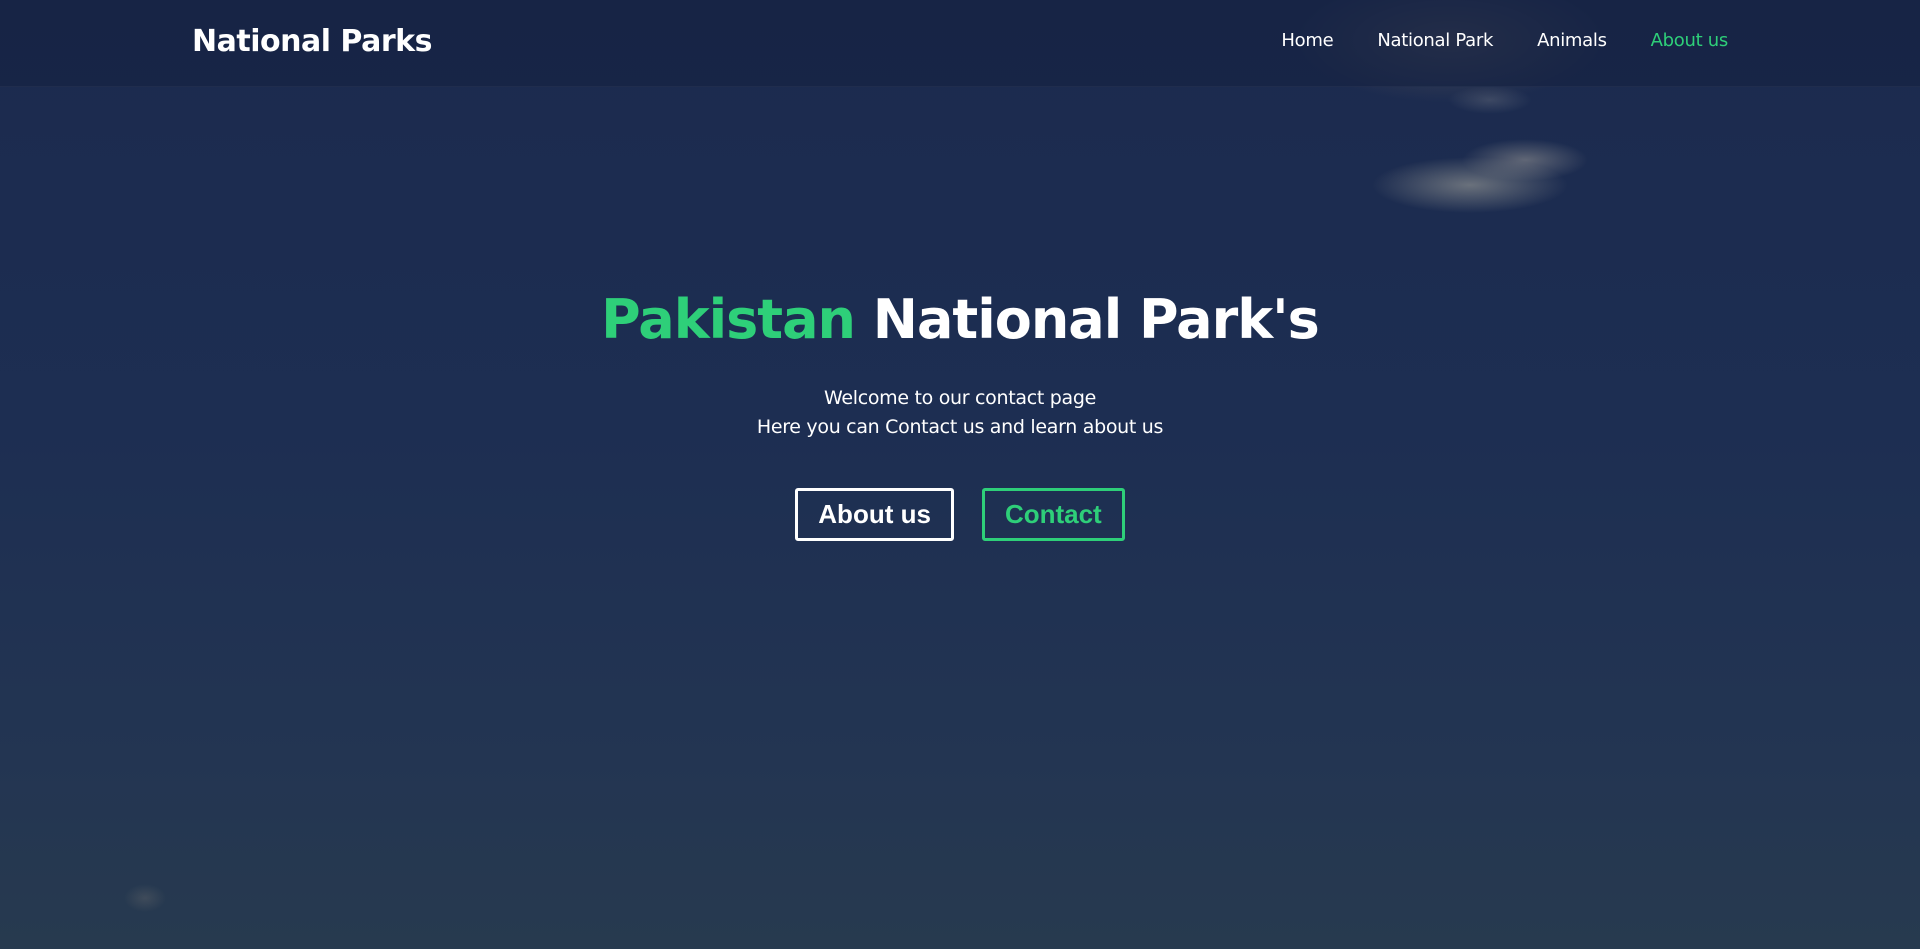 The height and width of the screenshot is (949, 1920). Describe the element at coordinates (960, 514) in the screenshot. I see `hero-actions: About us Contact` at that location.